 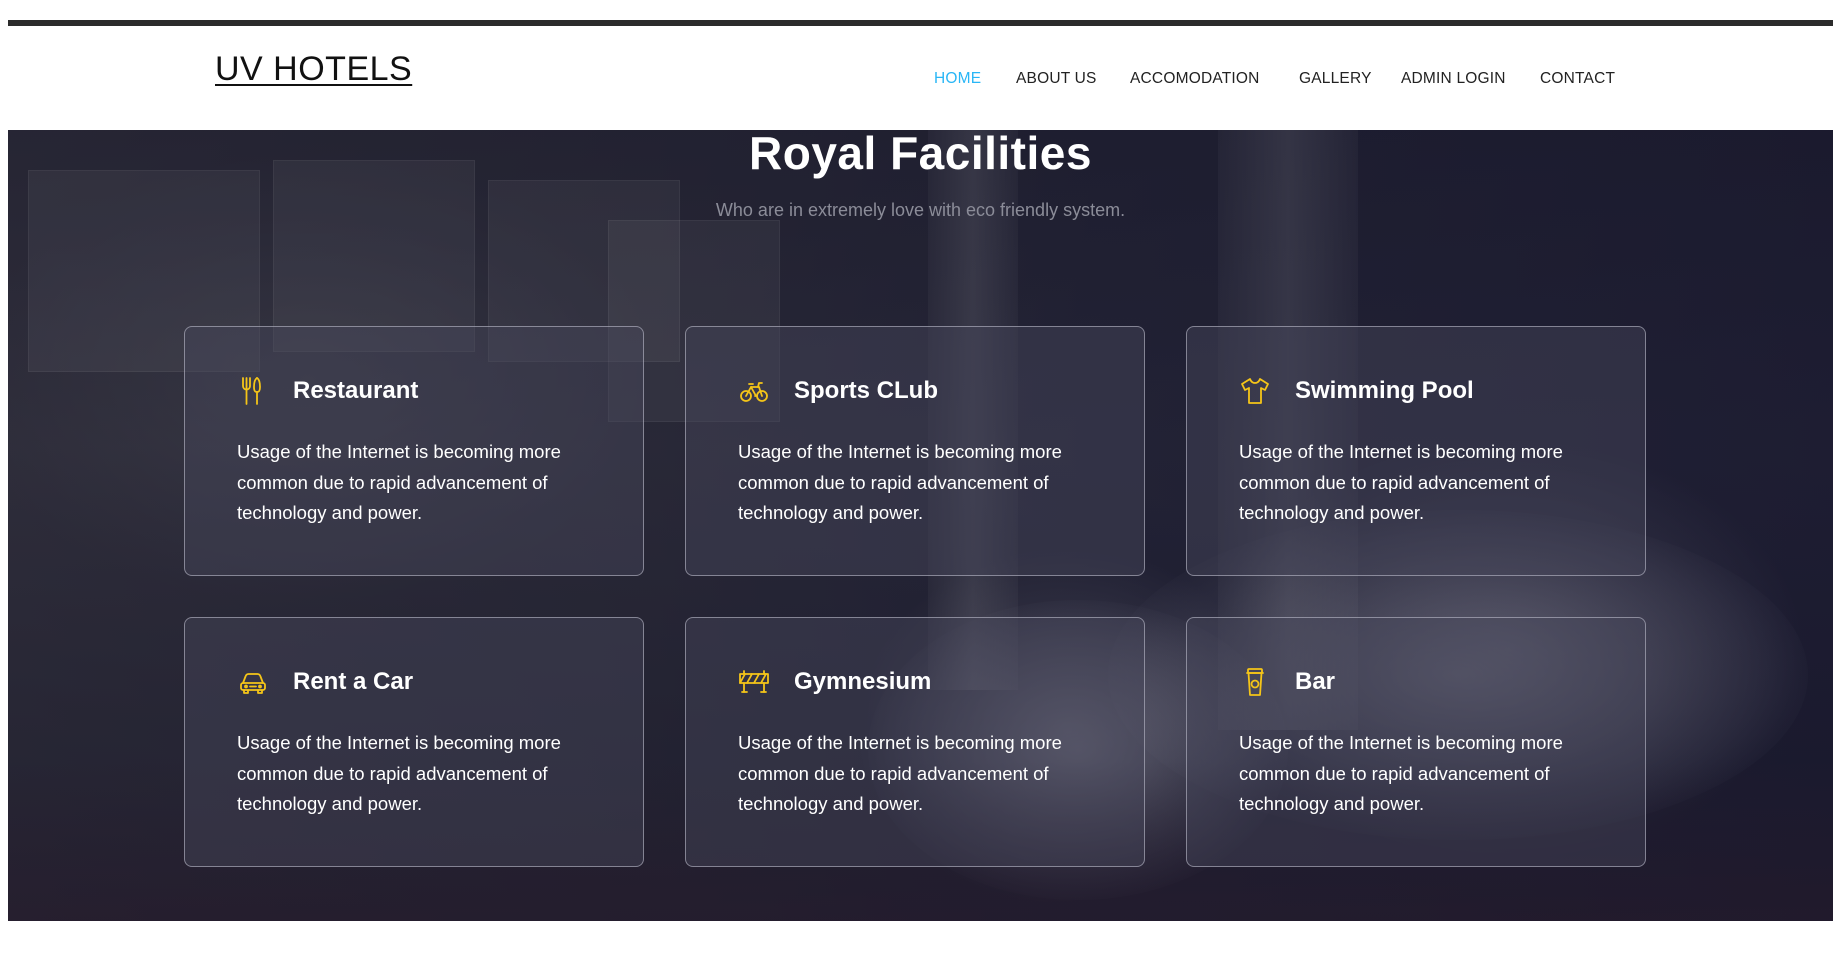 I want to click on card-header: Sports CLub, so click(x=838, y=391).